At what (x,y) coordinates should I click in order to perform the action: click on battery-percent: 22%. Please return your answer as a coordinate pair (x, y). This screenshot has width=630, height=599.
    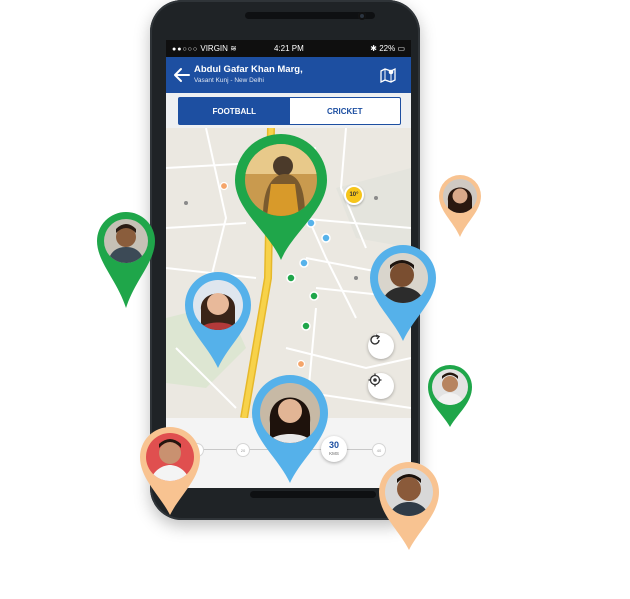
    Looking at the image, I should click on (387, 48).